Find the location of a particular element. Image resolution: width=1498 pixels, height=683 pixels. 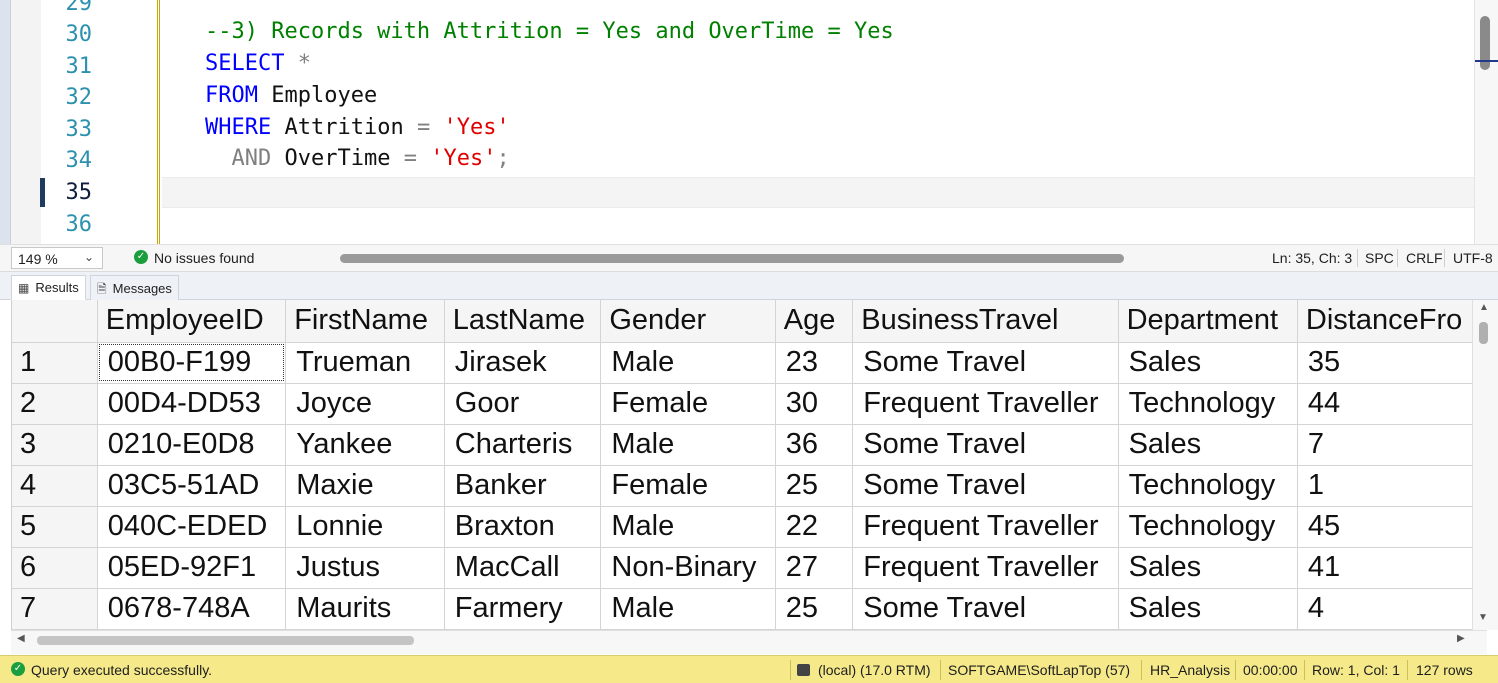

cell: 4 is located at coordinates (1392, 609).